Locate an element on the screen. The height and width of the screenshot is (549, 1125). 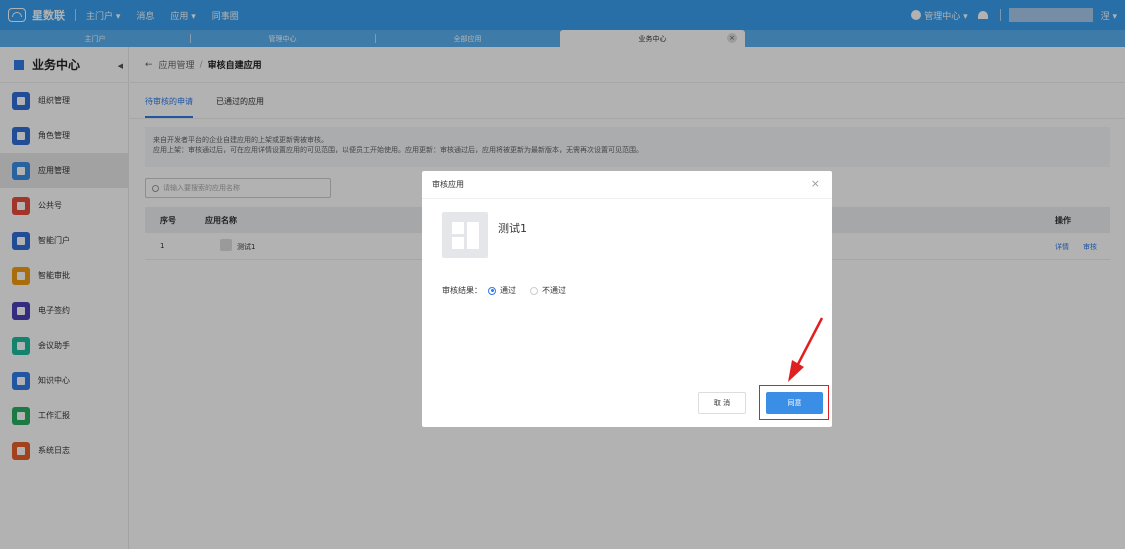
highlight-box is located at coordinates (794, 402).